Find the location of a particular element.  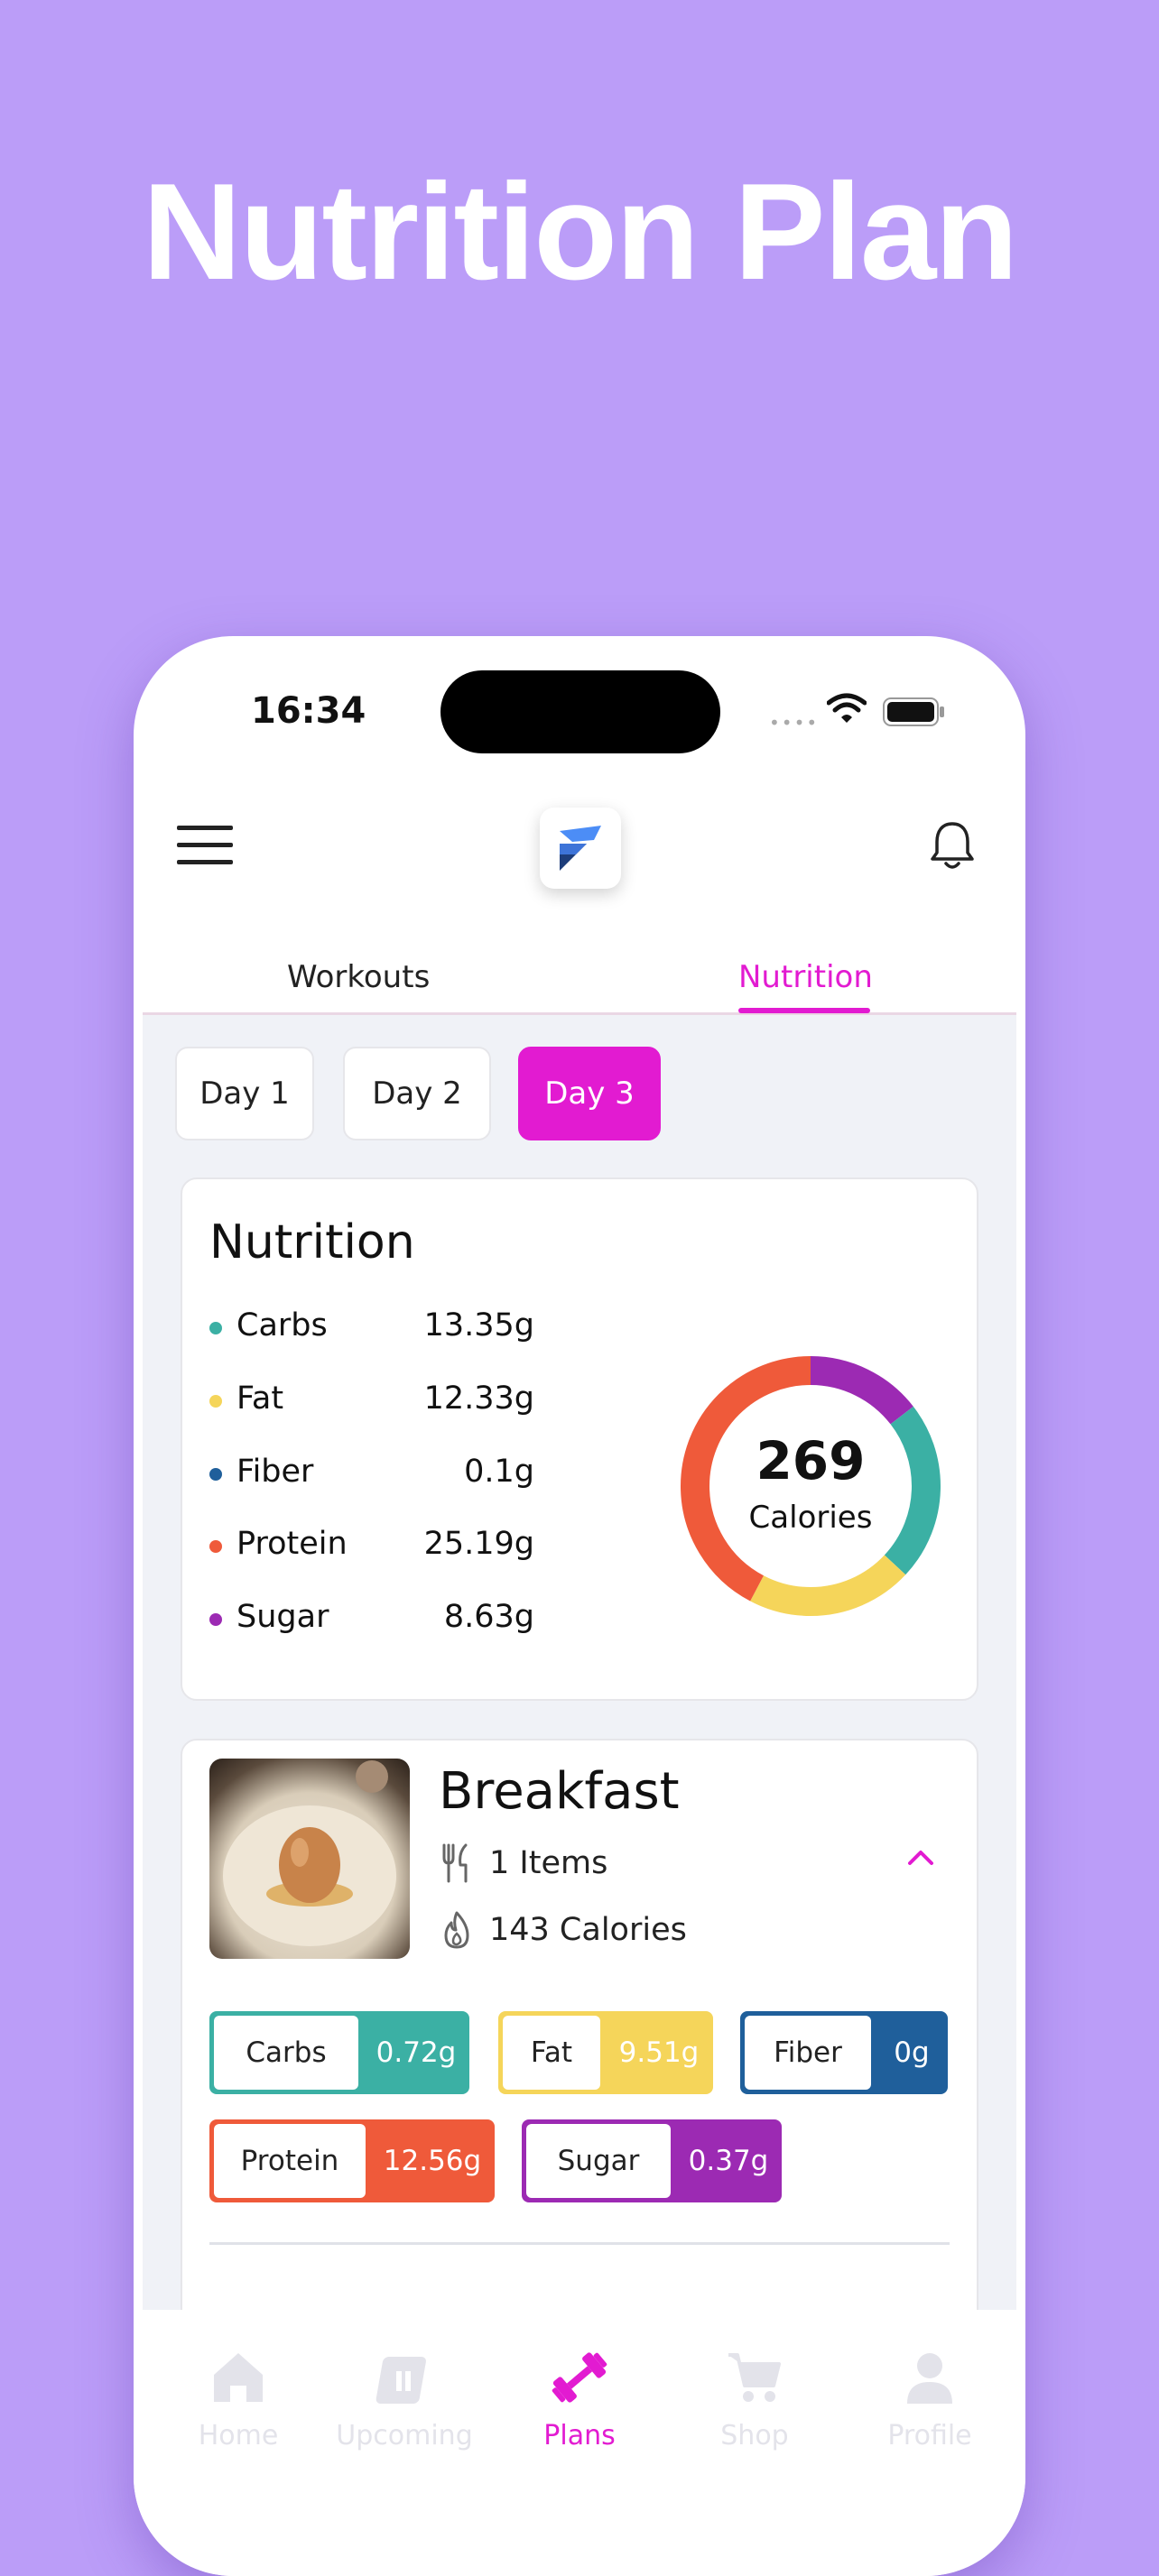

macro-pill-carbs: Carbs 0.72g is located at coordinates (339, 2052).